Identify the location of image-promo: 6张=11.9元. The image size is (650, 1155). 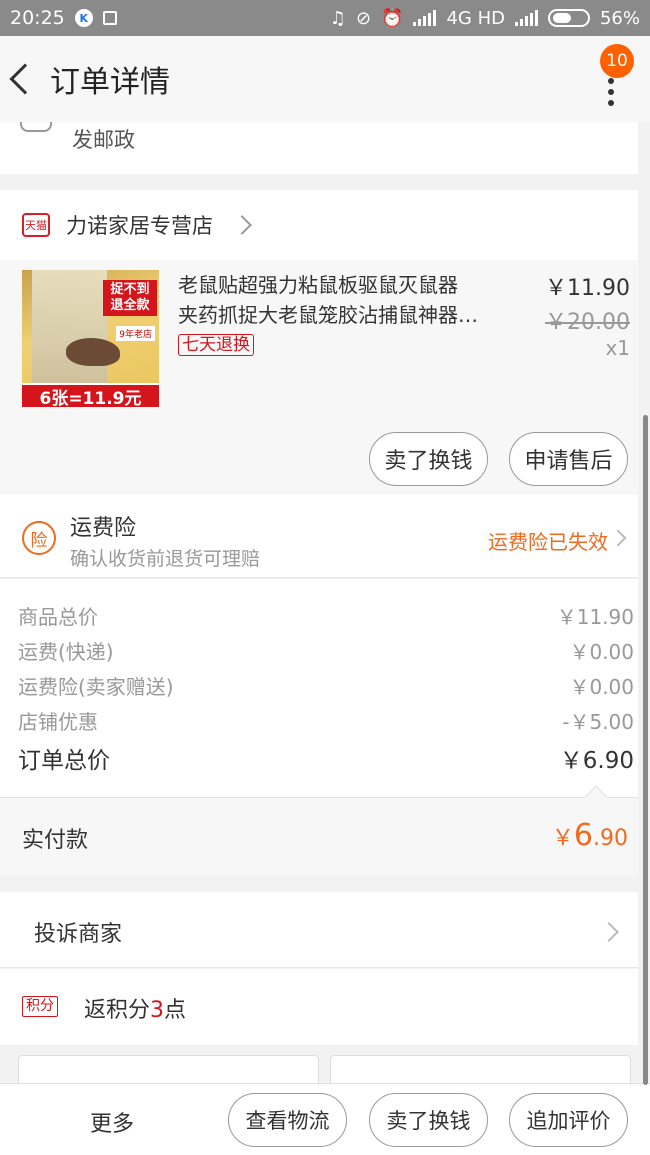
(90, 395).